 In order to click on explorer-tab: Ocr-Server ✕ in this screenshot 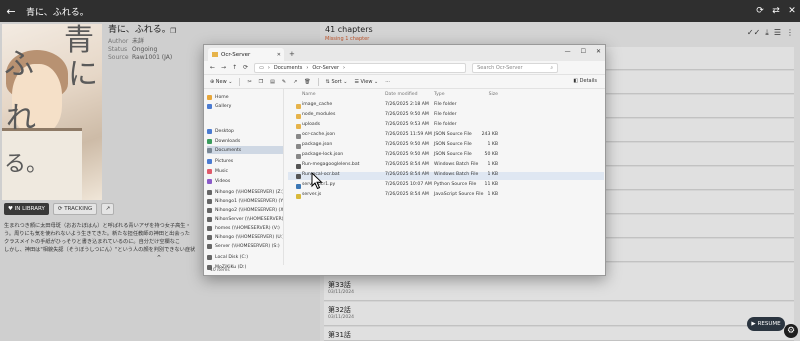, I will do `click(246, 54)`.